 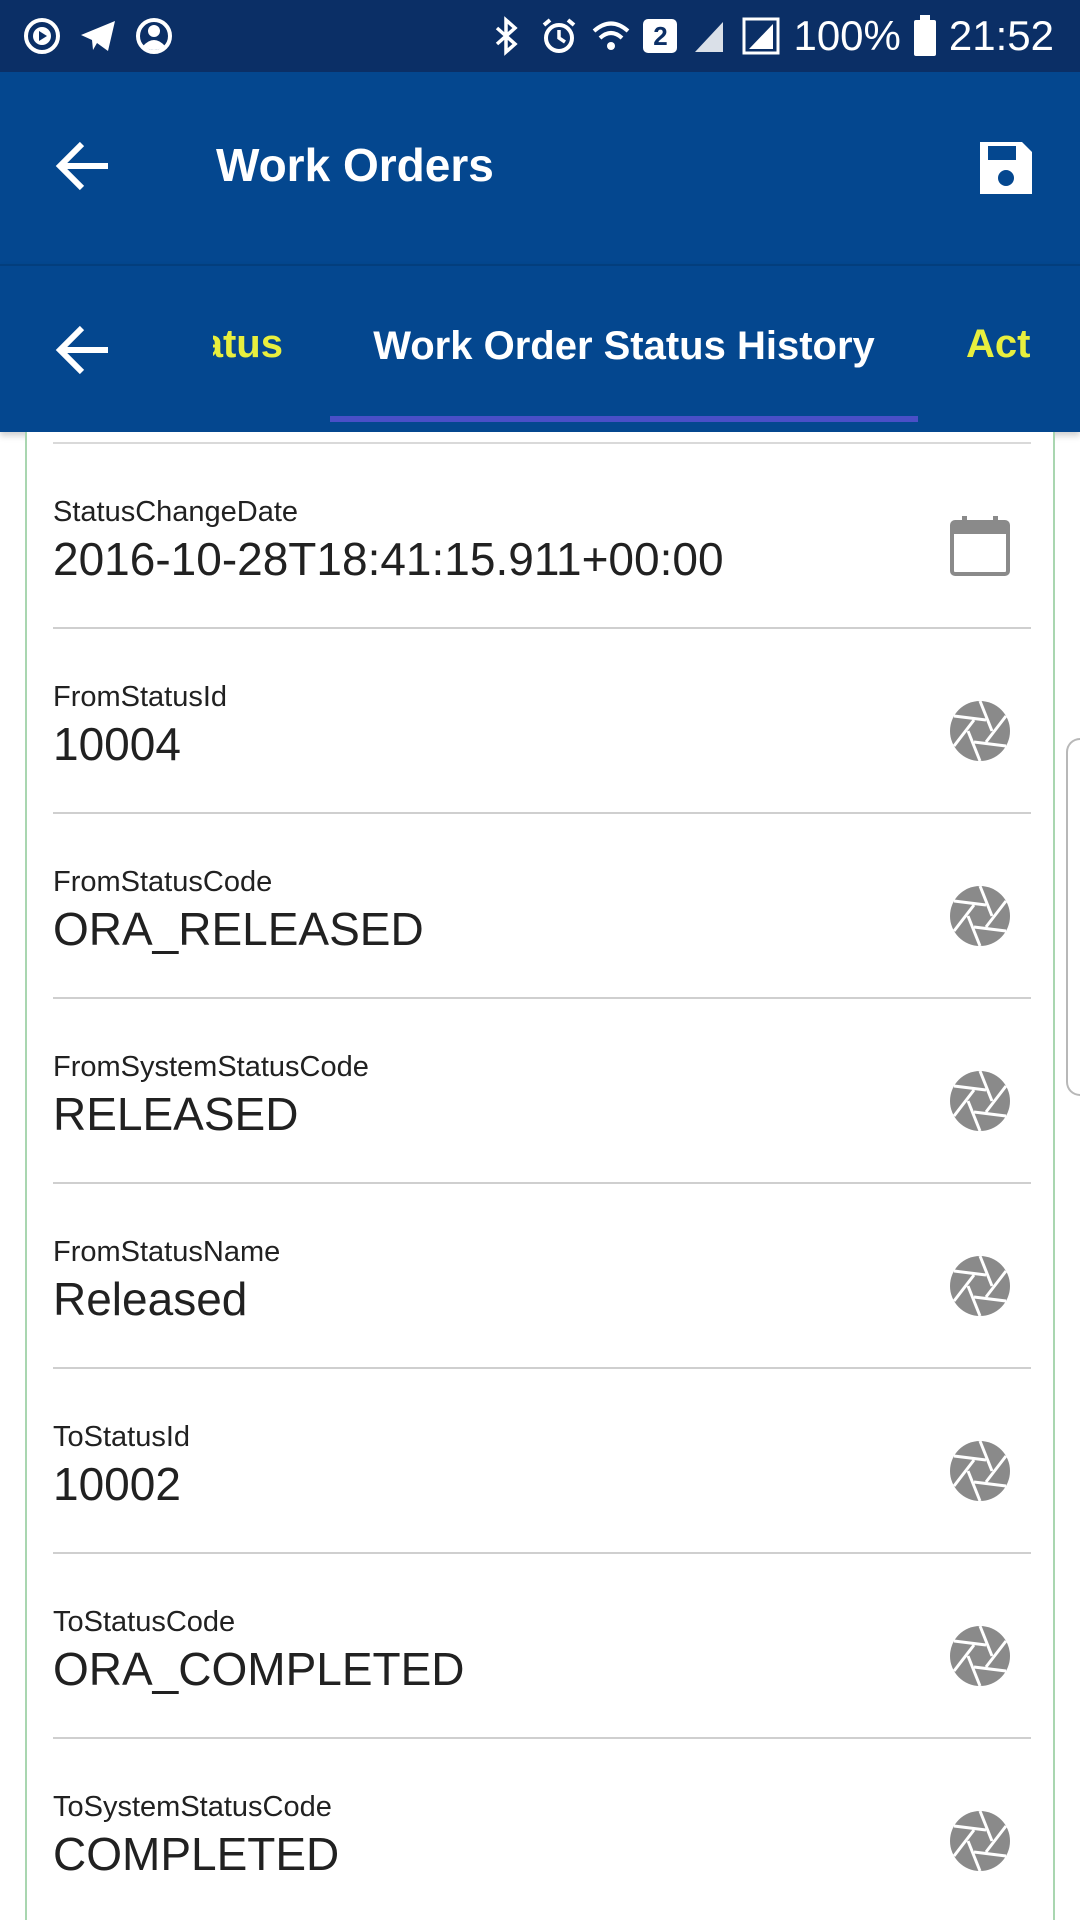 I want to click on battery-icon, so click(x=924, y=35).